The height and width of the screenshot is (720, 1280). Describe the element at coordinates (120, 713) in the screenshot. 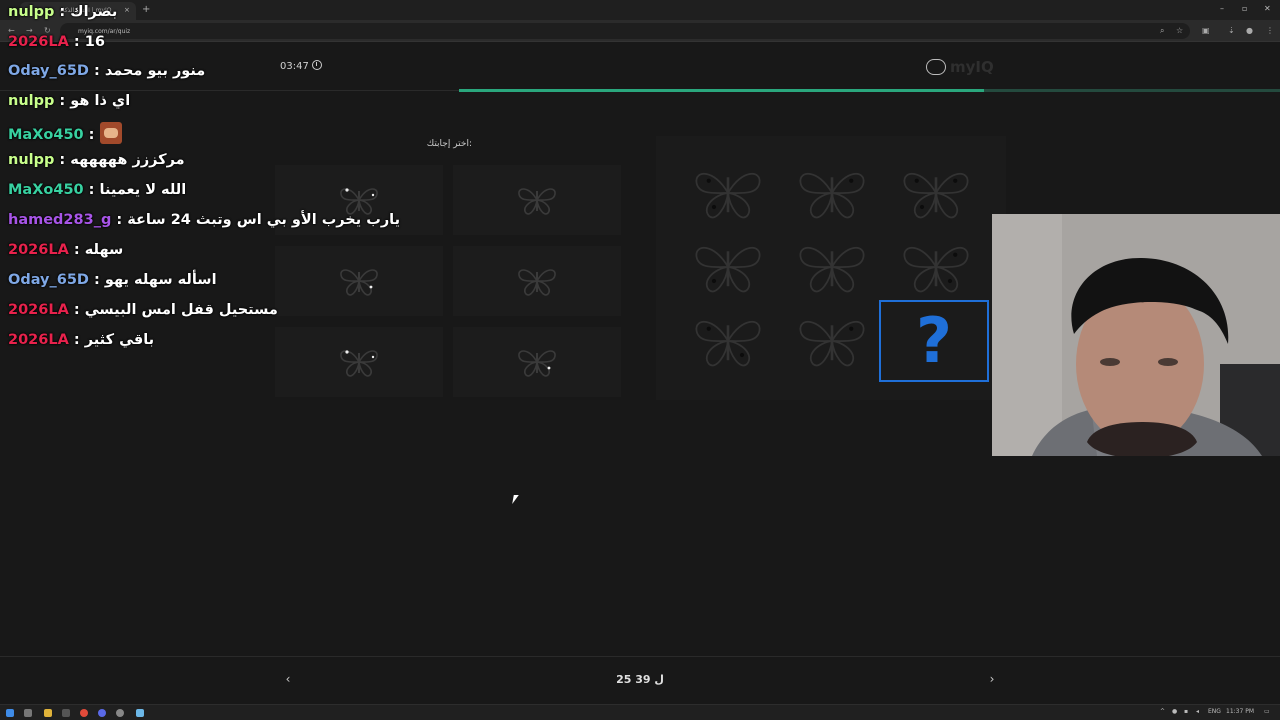

I see `obs-icon` at that location.